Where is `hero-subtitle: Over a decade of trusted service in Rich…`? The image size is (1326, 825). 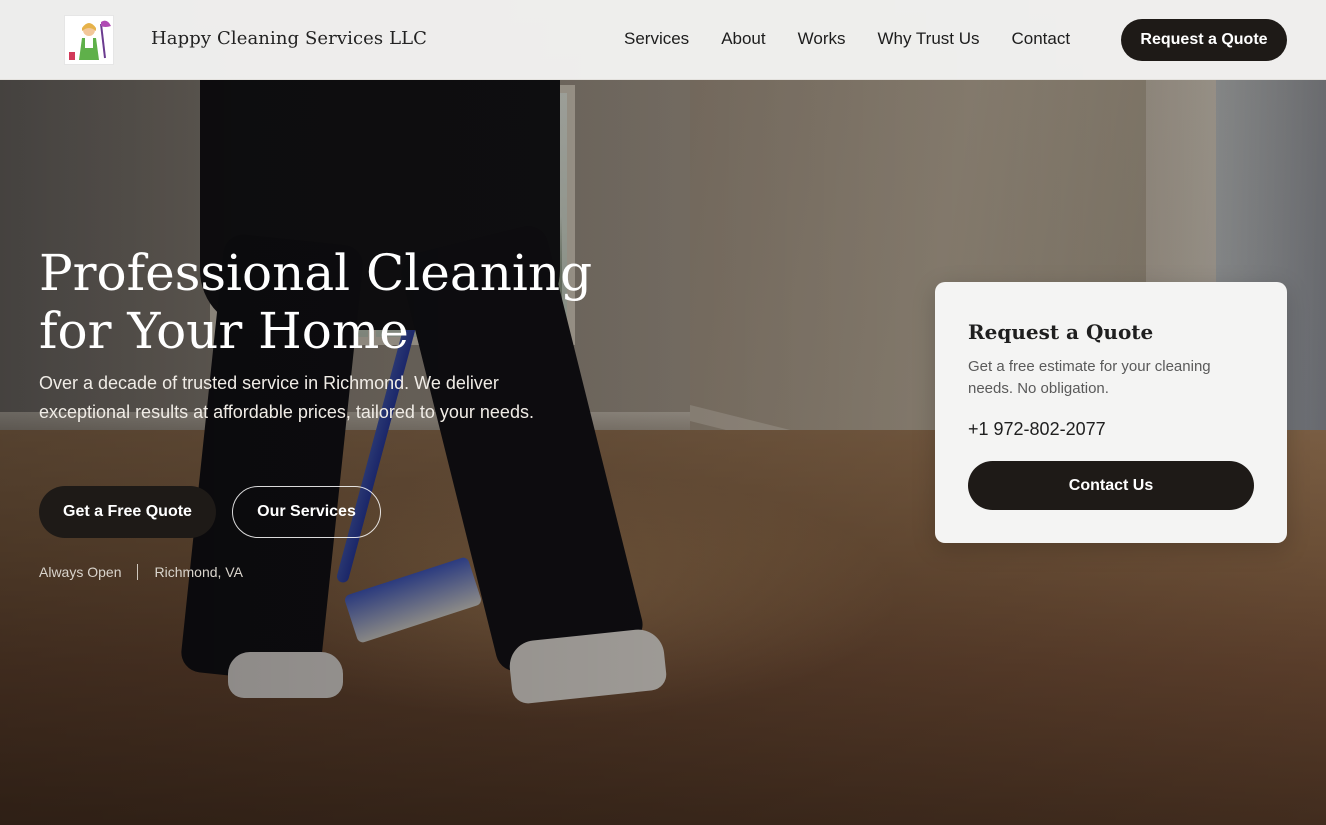
hero-subtitle: Over a decade of trusted service in Rich… is located at coordinates (286, 397).